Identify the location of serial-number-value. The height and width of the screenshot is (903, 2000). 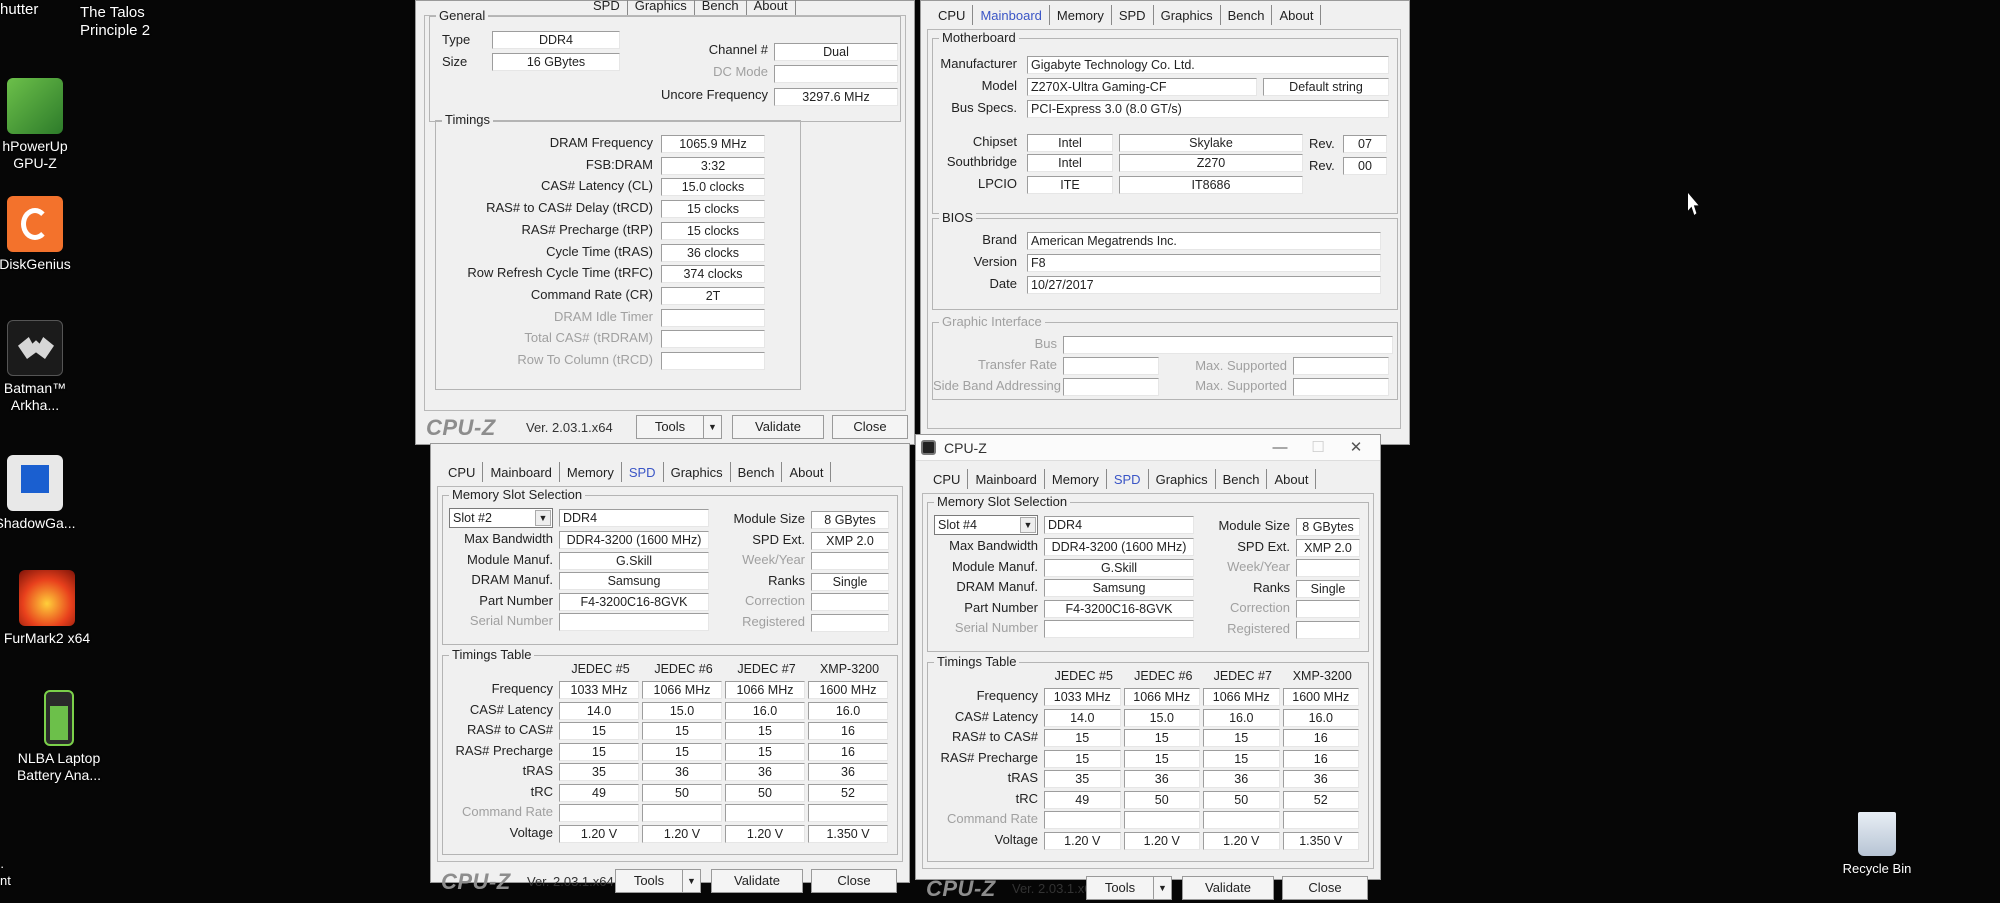
(634, 622).